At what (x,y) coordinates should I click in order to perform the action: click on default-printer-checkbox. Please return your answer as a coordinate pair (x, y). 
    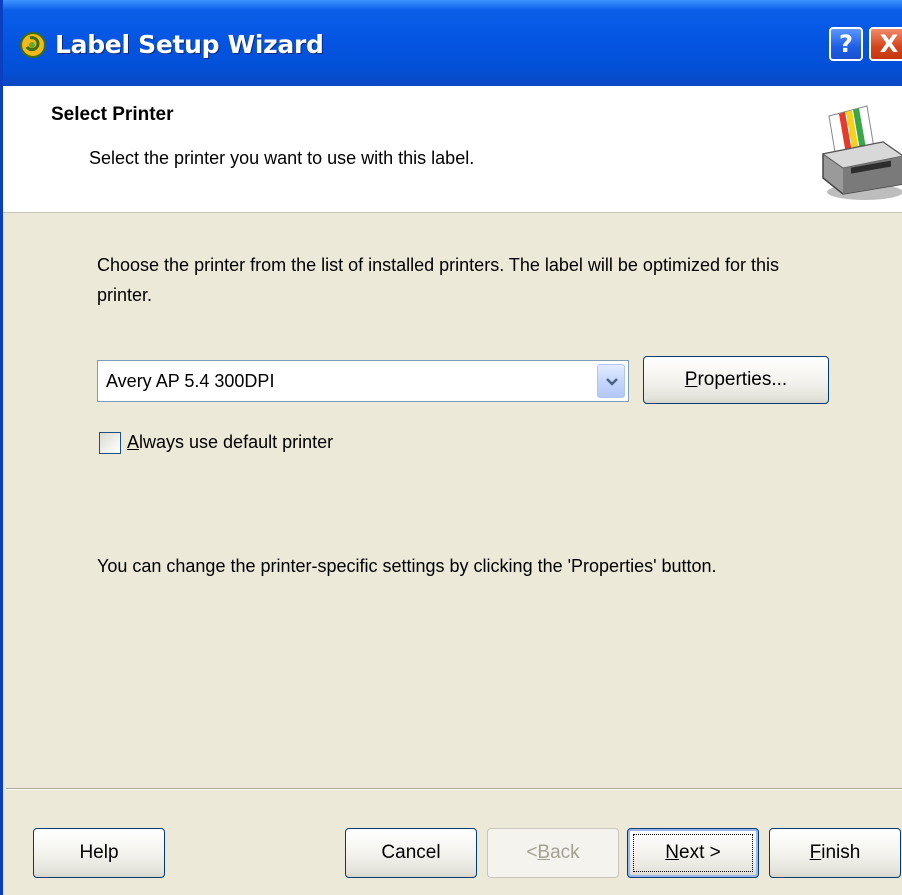
    Looking at the image, I should click on (110, 443).